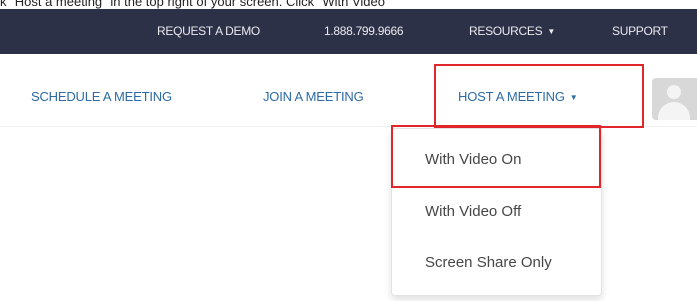  Describe the element at coordinates (674, 92) in the screenshot. I see `avatar-head` at that location.